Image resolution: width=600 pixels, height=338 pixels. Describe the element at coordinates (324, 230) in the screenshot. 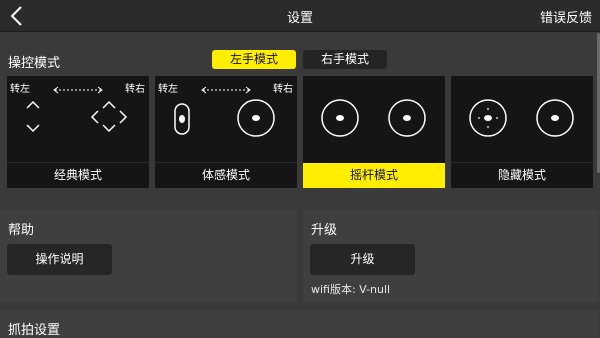

I see `upgrade-title: 升级` at that location.